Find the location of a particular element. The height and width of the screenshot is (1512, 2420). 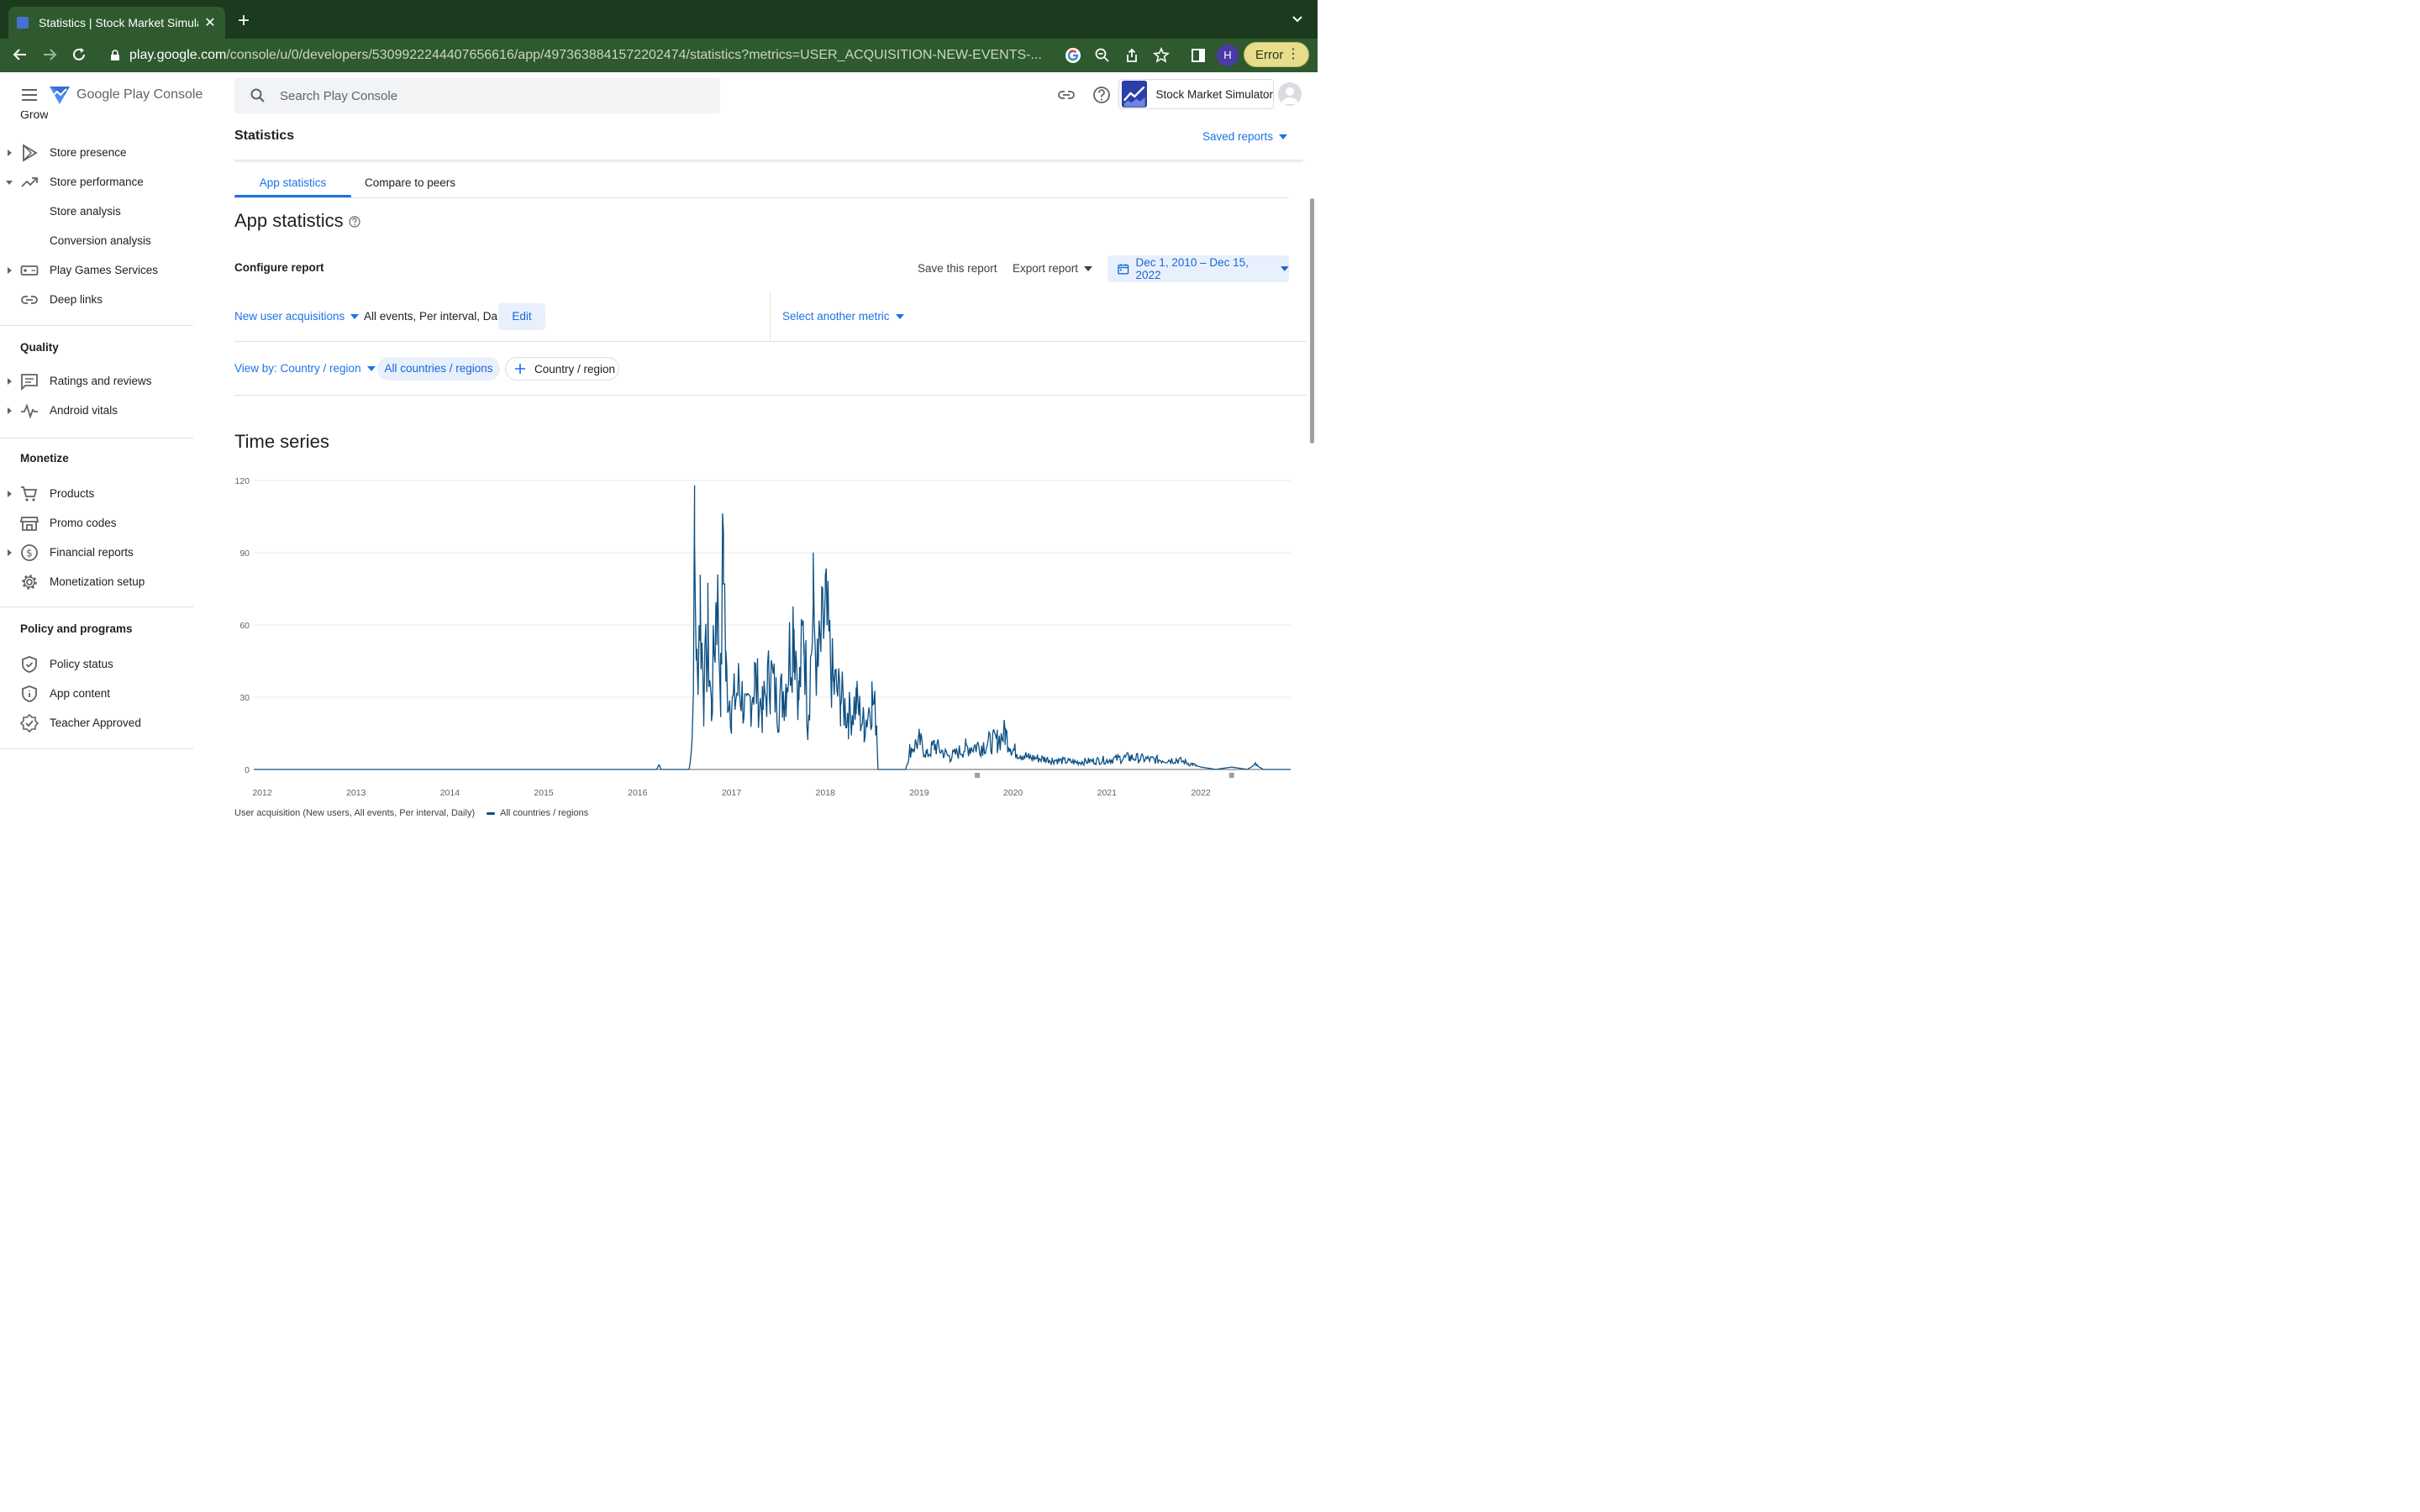

sidebar-item-label: App content is located at coordinates (80, 693).